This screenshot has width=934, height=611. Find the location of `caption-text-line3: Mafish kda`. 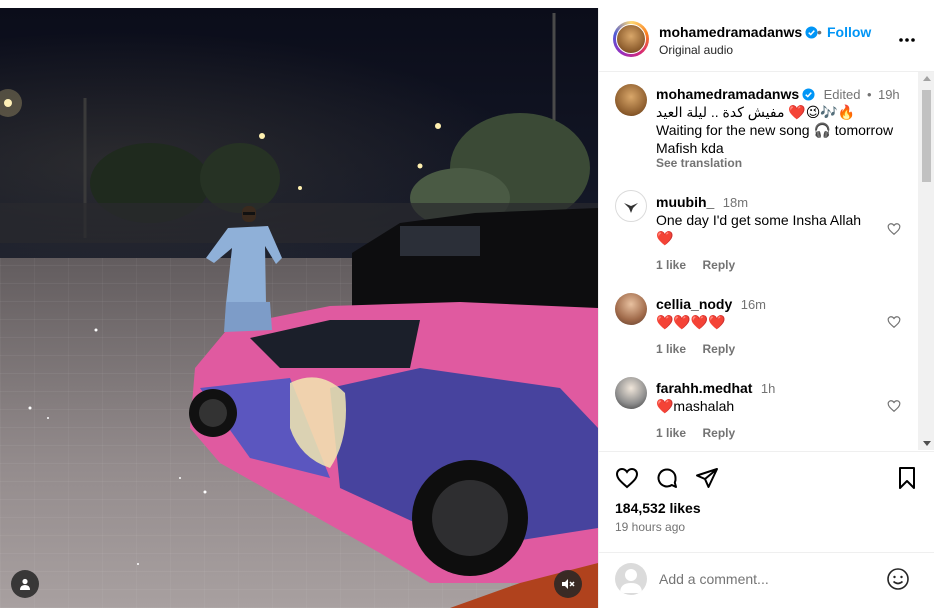

caption-text-line3: Mafish kda is located at coordinates (690, 148).